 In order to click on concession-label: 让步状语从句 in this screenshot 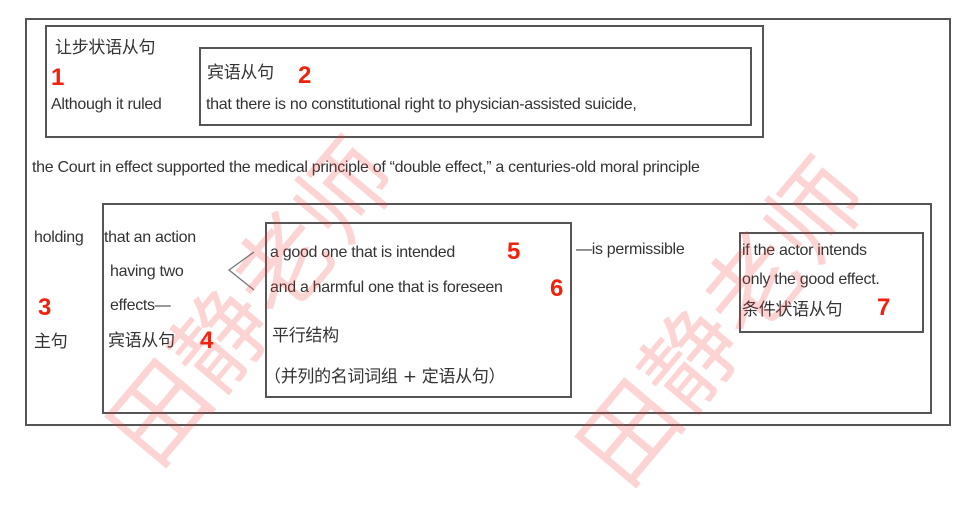, I will do `click(105, 48)`.